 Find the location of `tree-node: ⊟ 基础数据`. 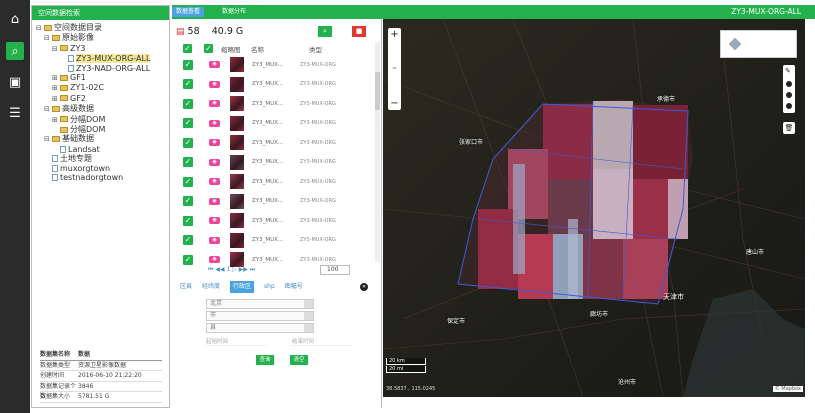

tree-node: ⊟ 基础数据 is located at coordinates (102, 139).